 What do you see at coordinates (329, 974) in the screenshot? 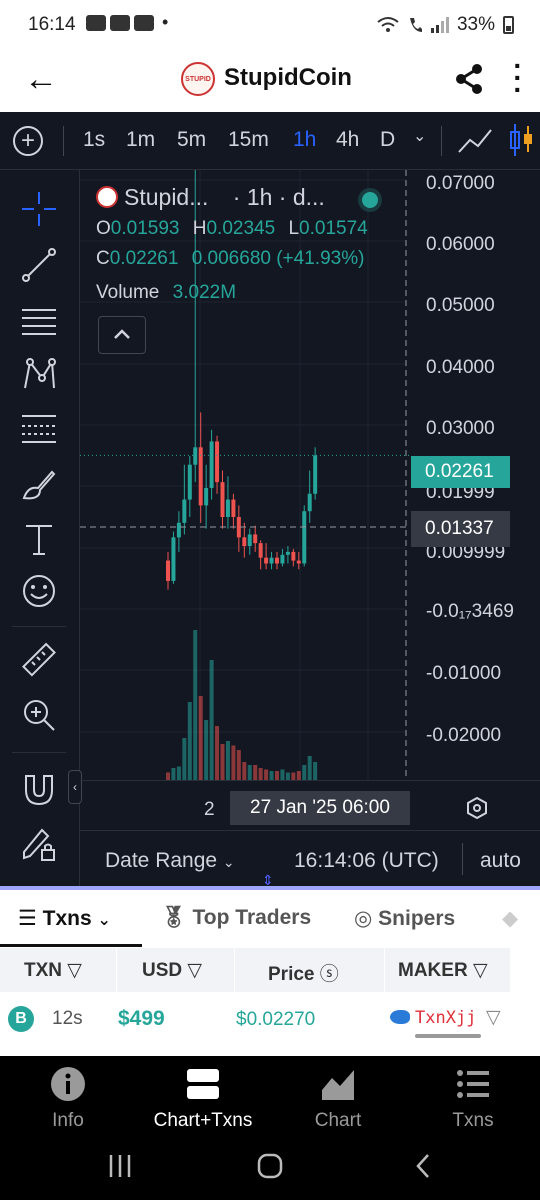
I see `currency-toggle-icon: ⓢ` at bounding box center [329, 974].